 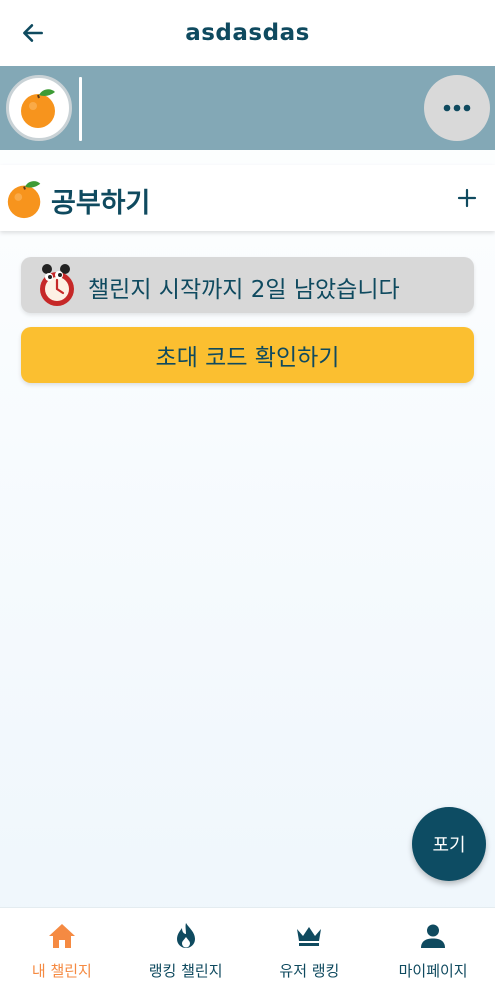 I want to click on crown-icon, so click(x=309, y=936).